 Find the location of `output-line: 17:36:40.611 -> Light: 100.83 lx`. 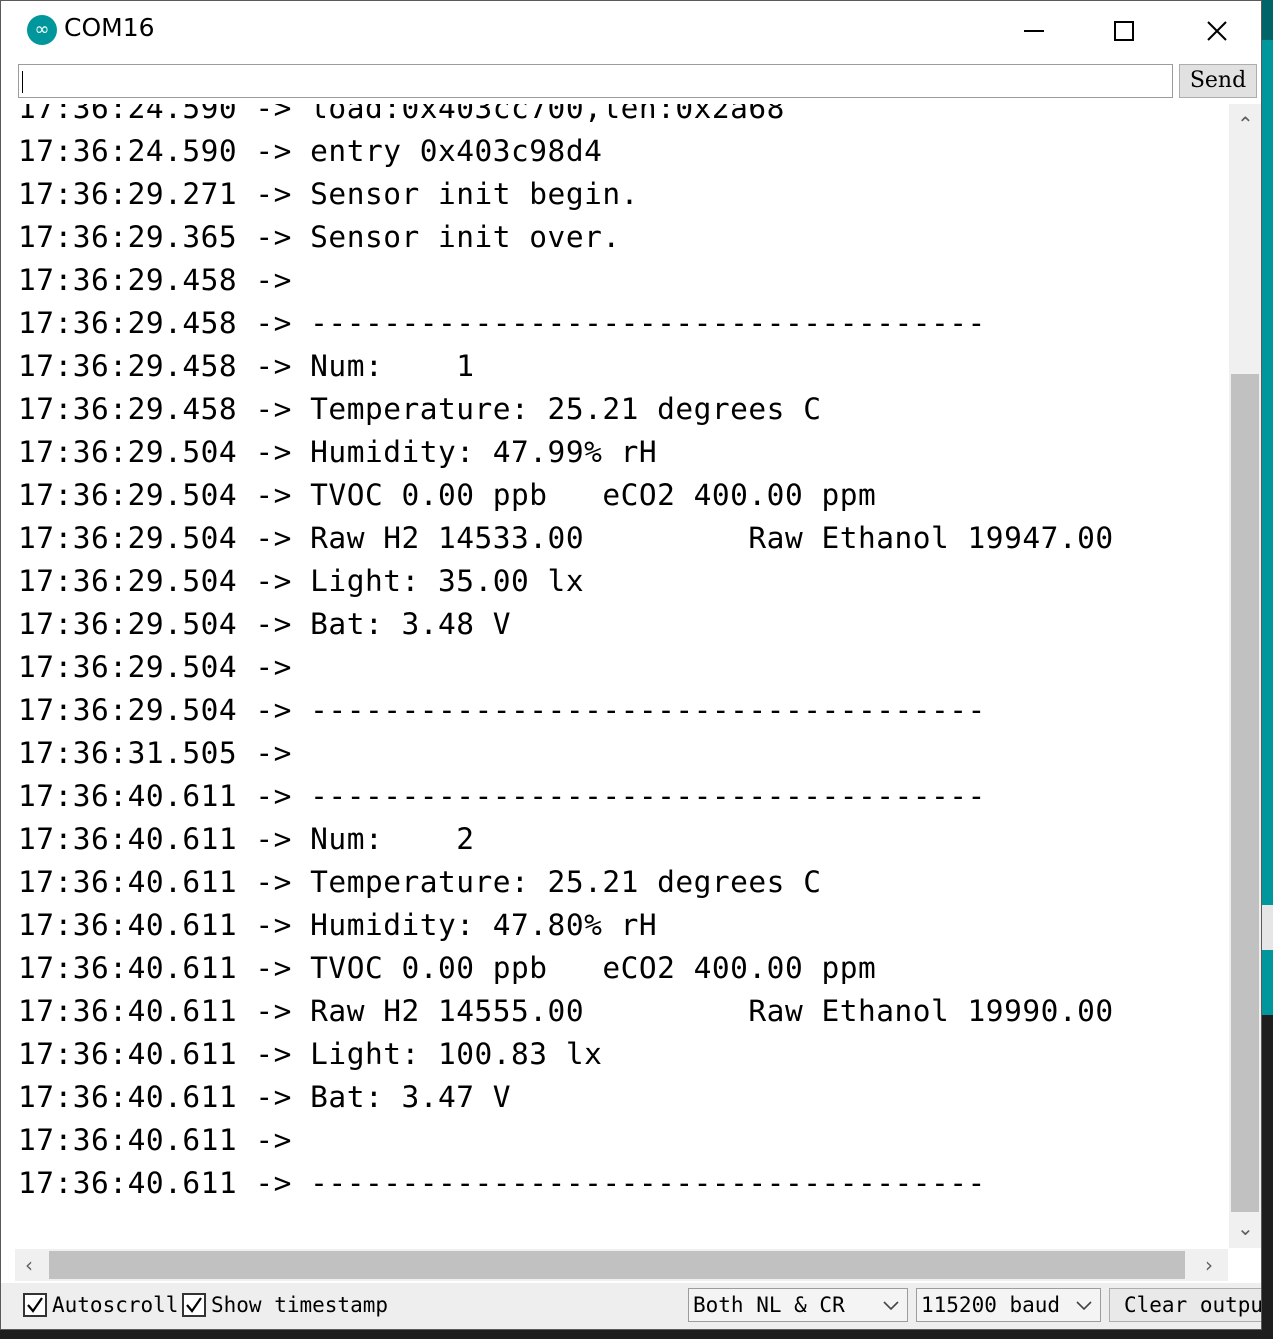

output-line: 17:36:40.611 -> Light: 100.83 lx is located at coordinates (310, 1054).